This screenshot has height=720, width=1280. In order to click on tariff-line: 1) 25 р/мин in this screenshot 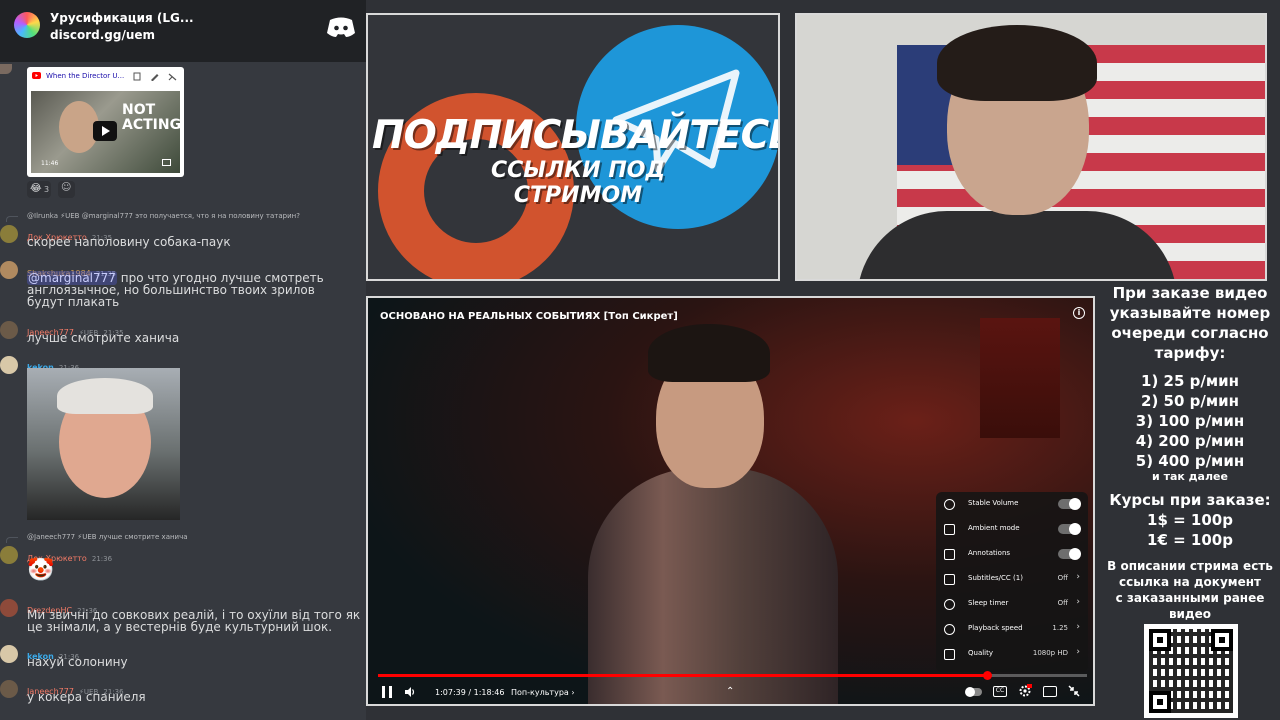, I will do `click(1190, 381)`.